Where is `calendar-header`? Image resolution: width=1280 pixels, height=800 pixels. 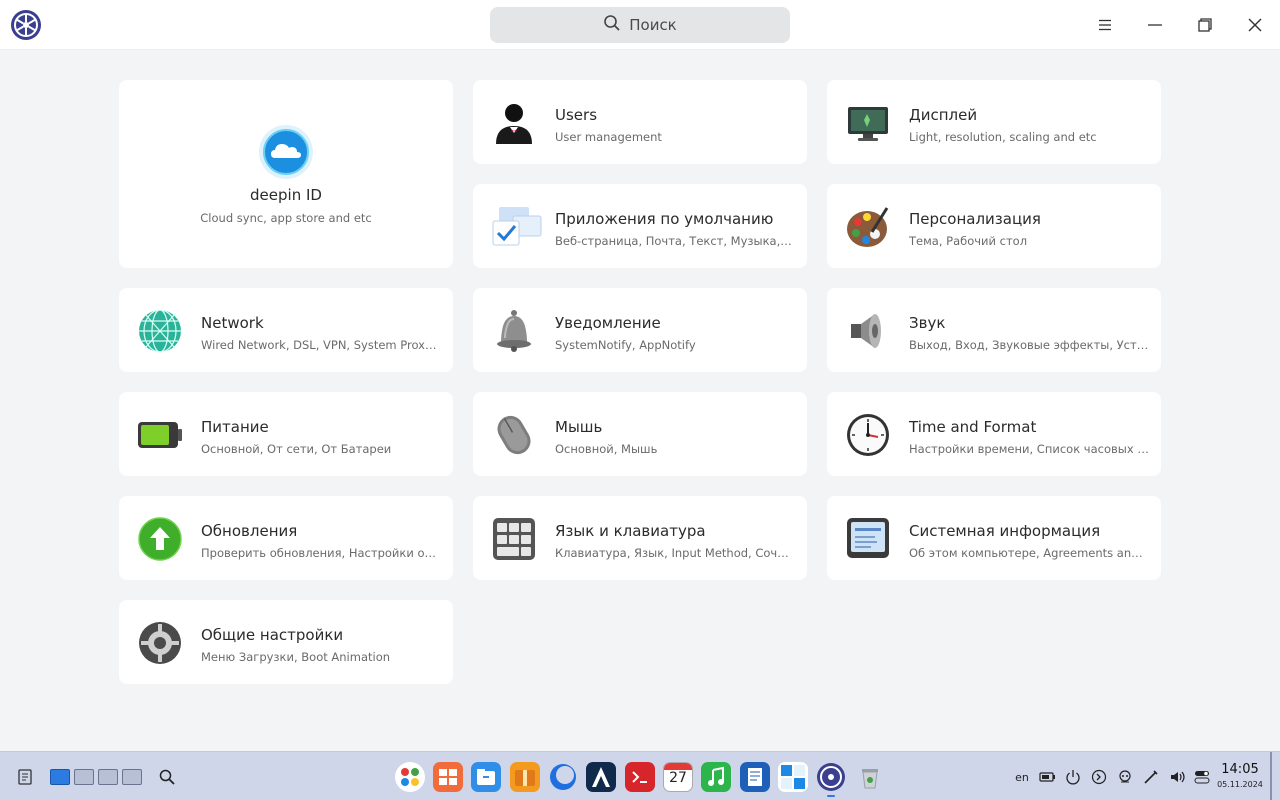 calendar-header is located at coordinates (678, 766).